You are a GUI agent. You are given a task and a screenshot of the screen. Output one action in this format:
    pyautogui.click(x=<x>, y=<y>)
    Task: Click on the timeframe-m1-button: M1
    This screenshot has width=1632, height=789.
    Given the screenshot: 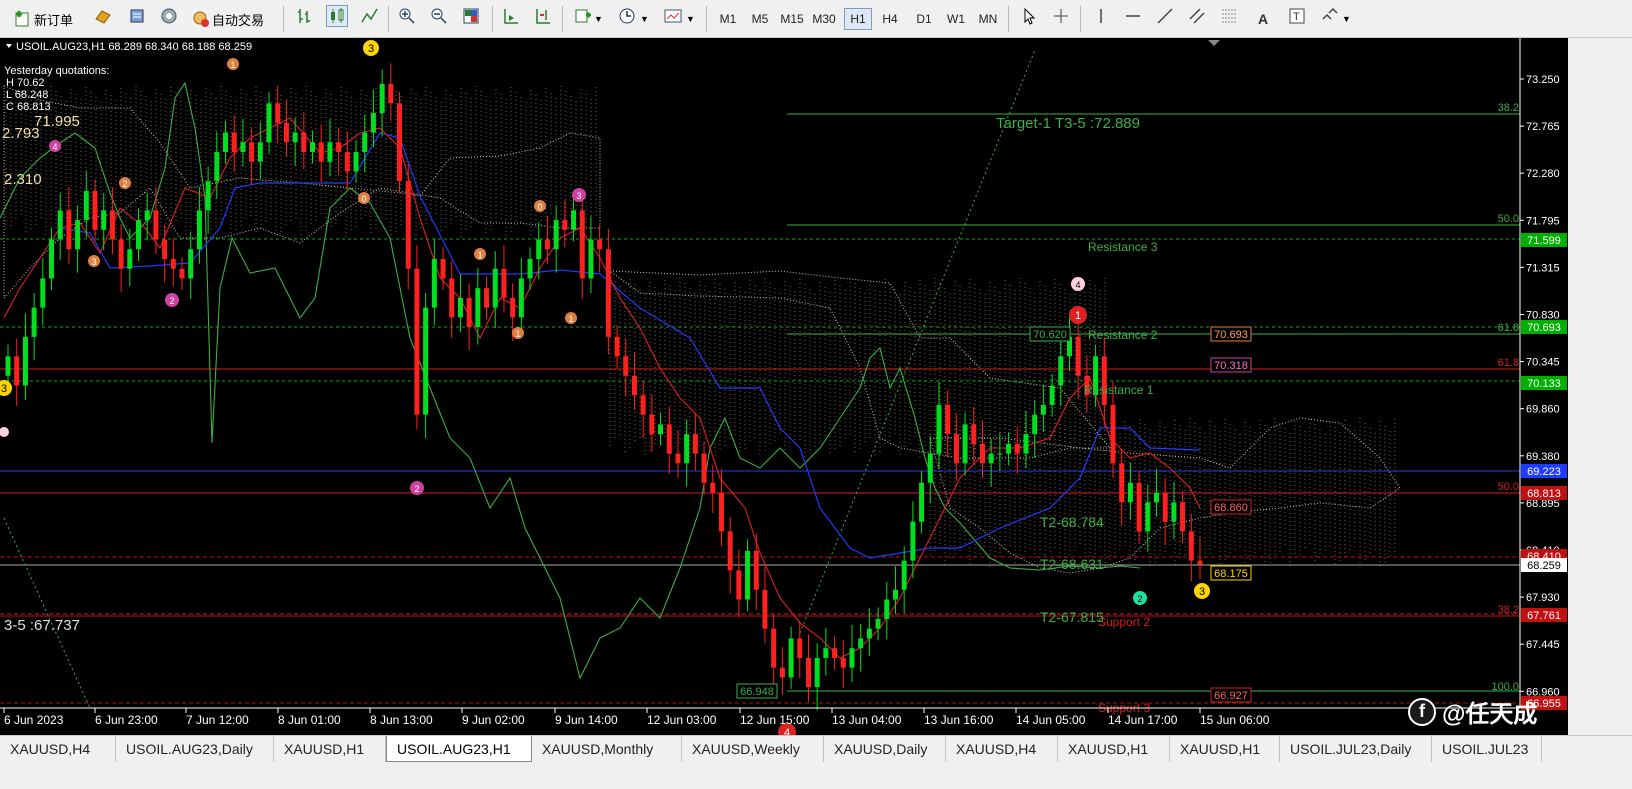 What is the action you would take?
    pyautogui.click(x=728, y=19)
    